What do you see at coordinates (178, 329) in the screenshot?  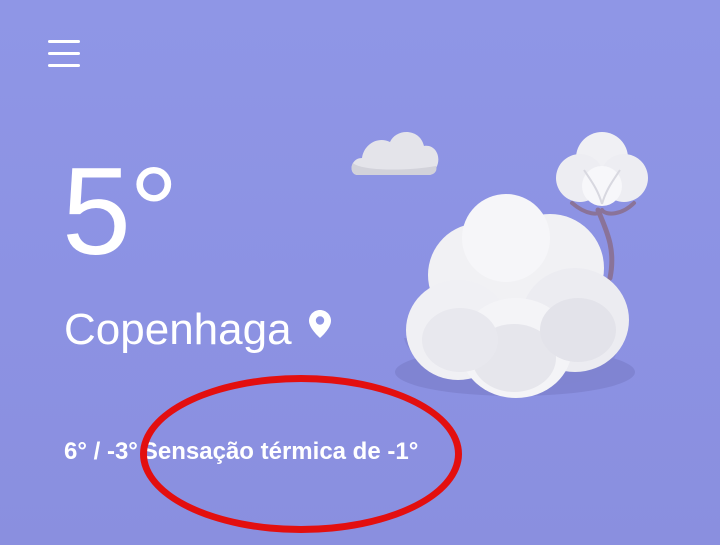 I see `city-name: Copenhaga` at bounding box center [178, 329].